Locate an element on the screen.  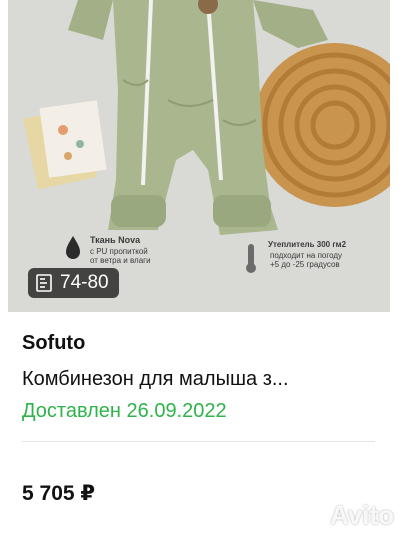
avito-logo-icon is located at coordinates (309, 516).